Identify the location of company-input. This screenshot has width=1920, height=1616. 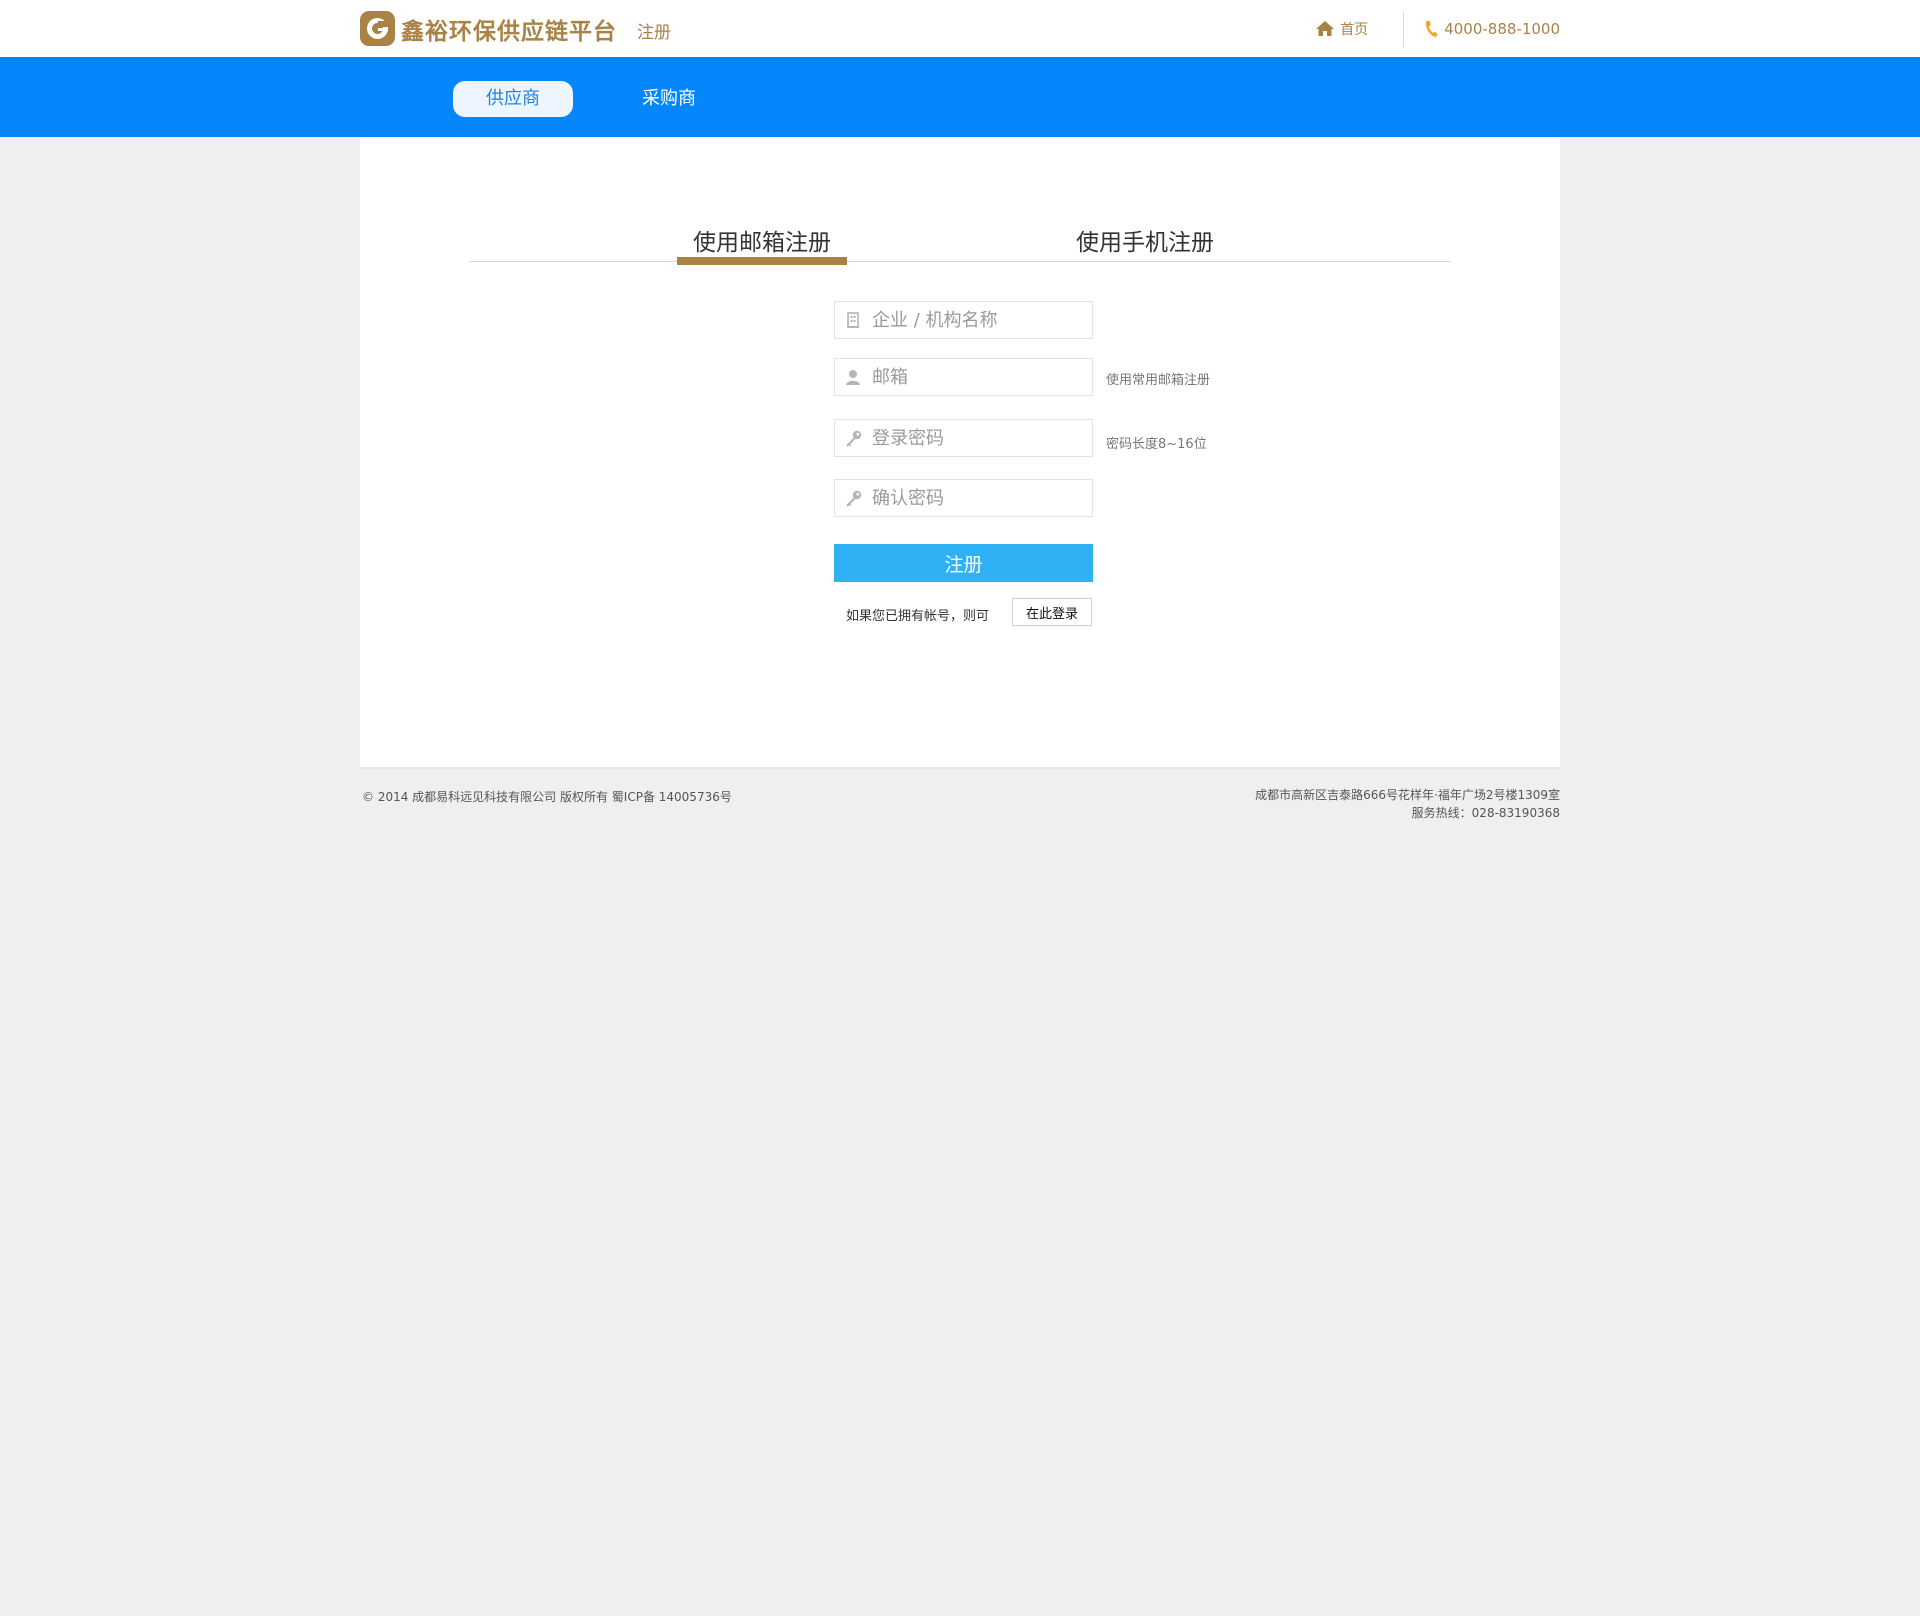
(979, 320).